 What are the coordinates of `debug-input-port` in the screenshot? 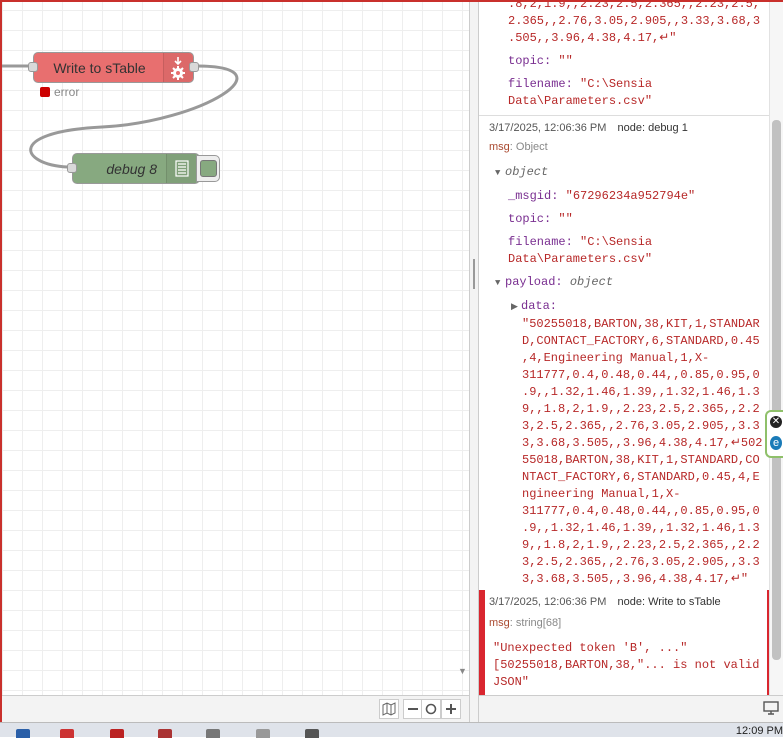 It's located at (72, 168).